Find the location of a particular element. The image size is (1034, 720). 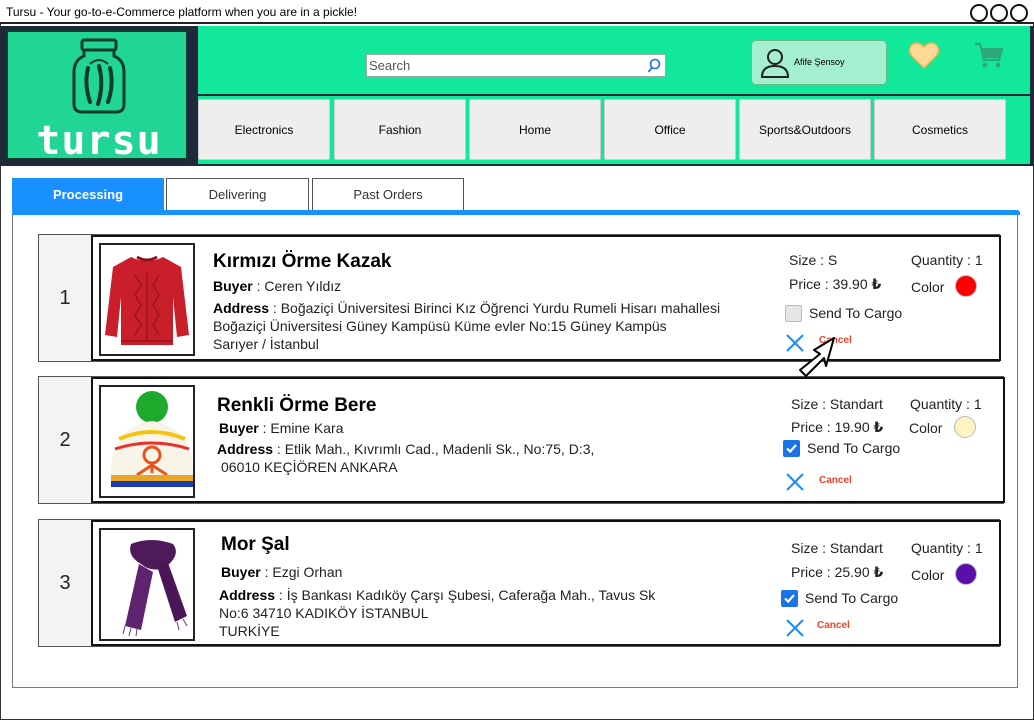

order-index: 3 is located at coordinates (65, 582).